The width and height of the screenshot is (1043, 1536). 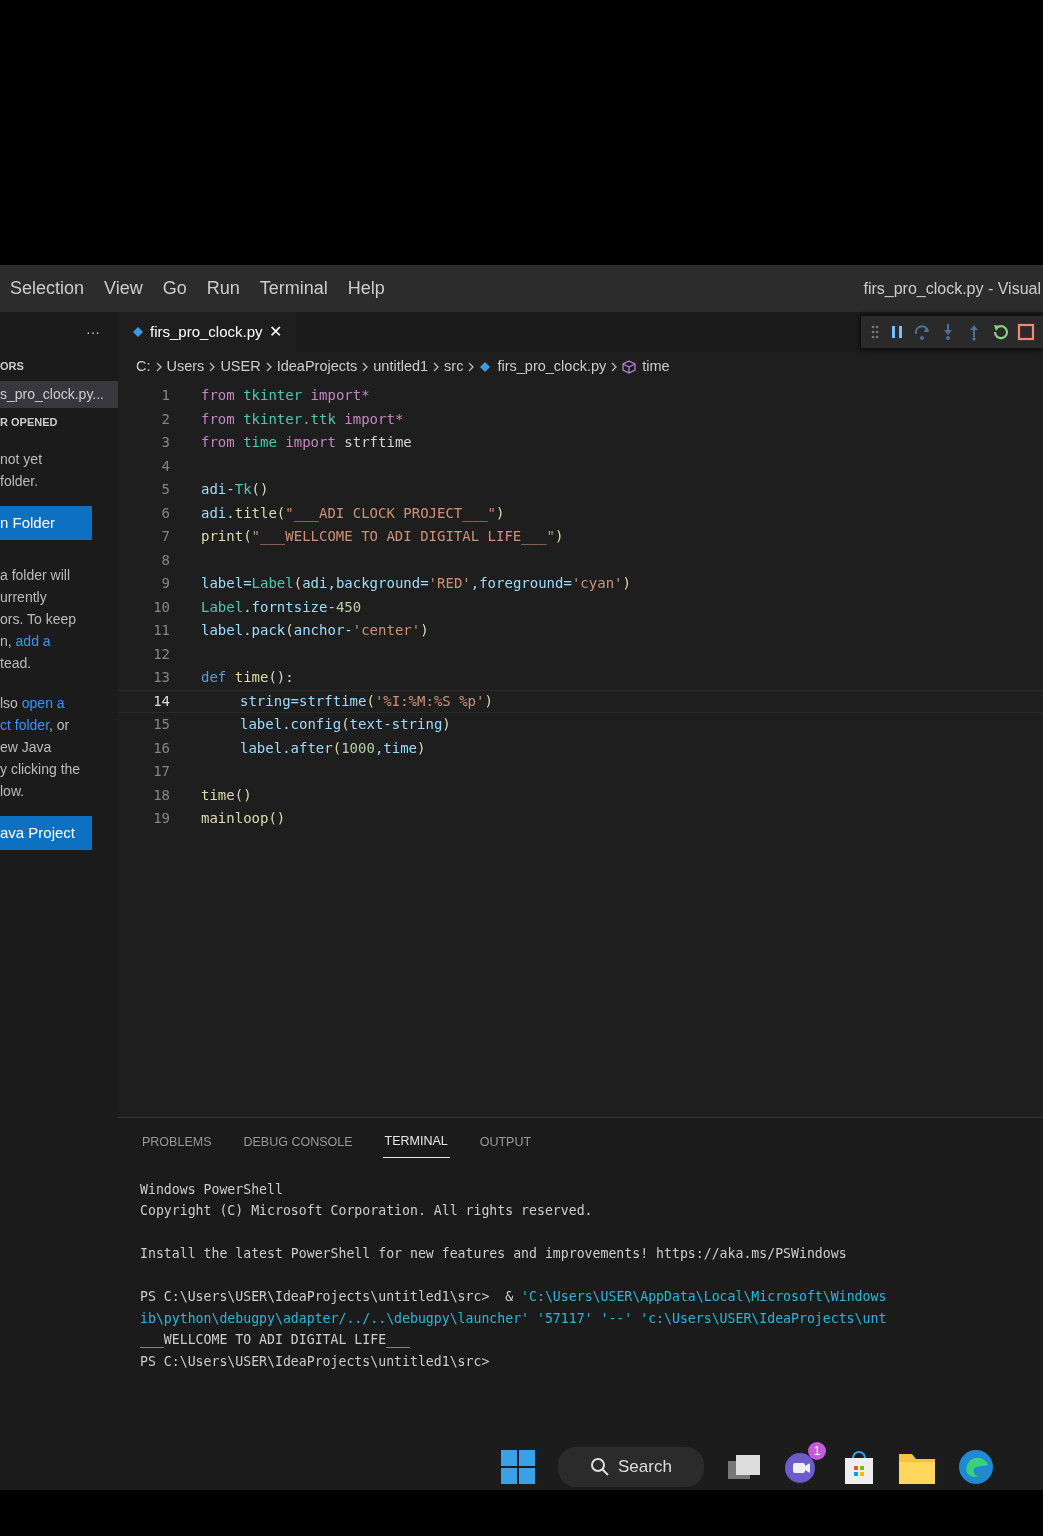 What do you see at coordinates (33, 641) in the screenshot?
I see `link: add a` at bounding box center [33, 641].